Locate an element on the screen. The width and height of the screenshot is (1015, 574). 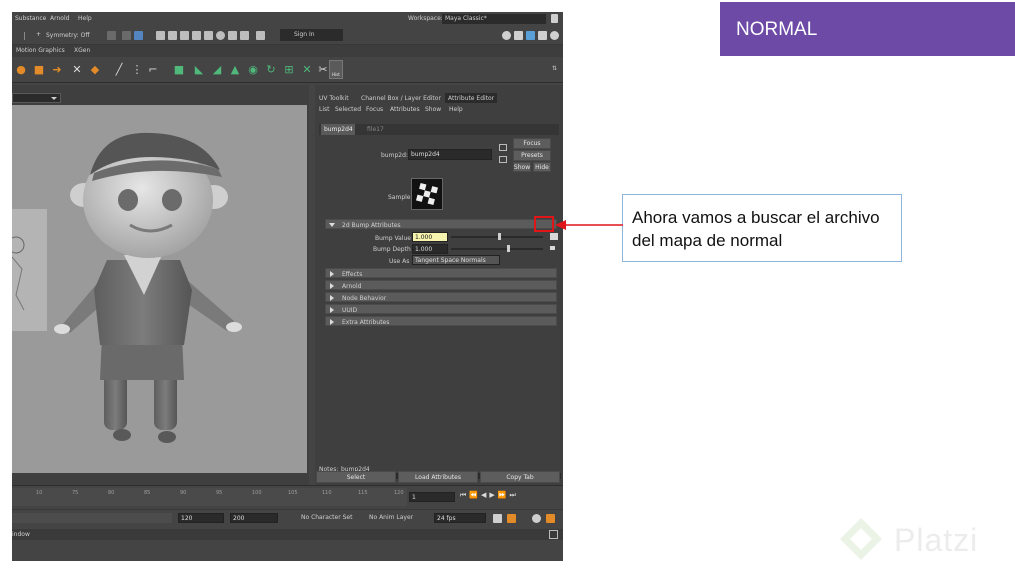
modeling-toolkit-icon is located at coordinates (260, 35).